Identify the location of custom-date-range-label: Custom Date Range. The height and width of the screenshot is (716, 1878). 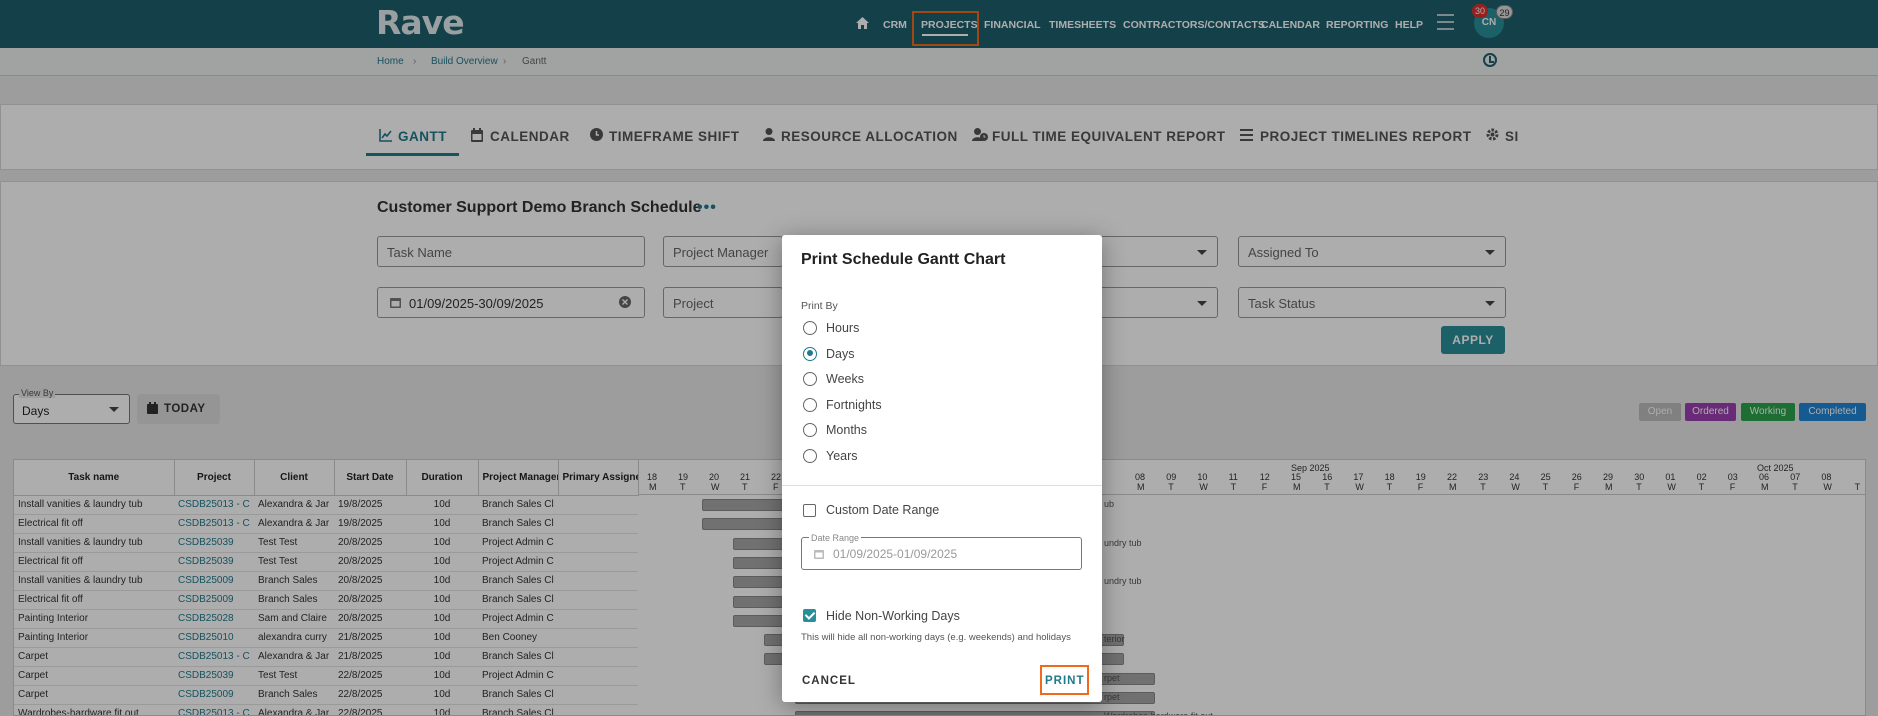
(882, 510).